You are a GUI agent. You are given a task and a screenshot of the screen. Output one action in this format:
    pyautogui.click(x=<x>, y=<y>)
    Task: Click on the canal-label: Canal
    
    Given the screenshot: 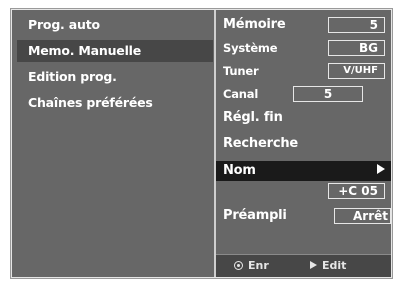 What is the action you would take?
    pyautogui.click(x=241, y=94)
    